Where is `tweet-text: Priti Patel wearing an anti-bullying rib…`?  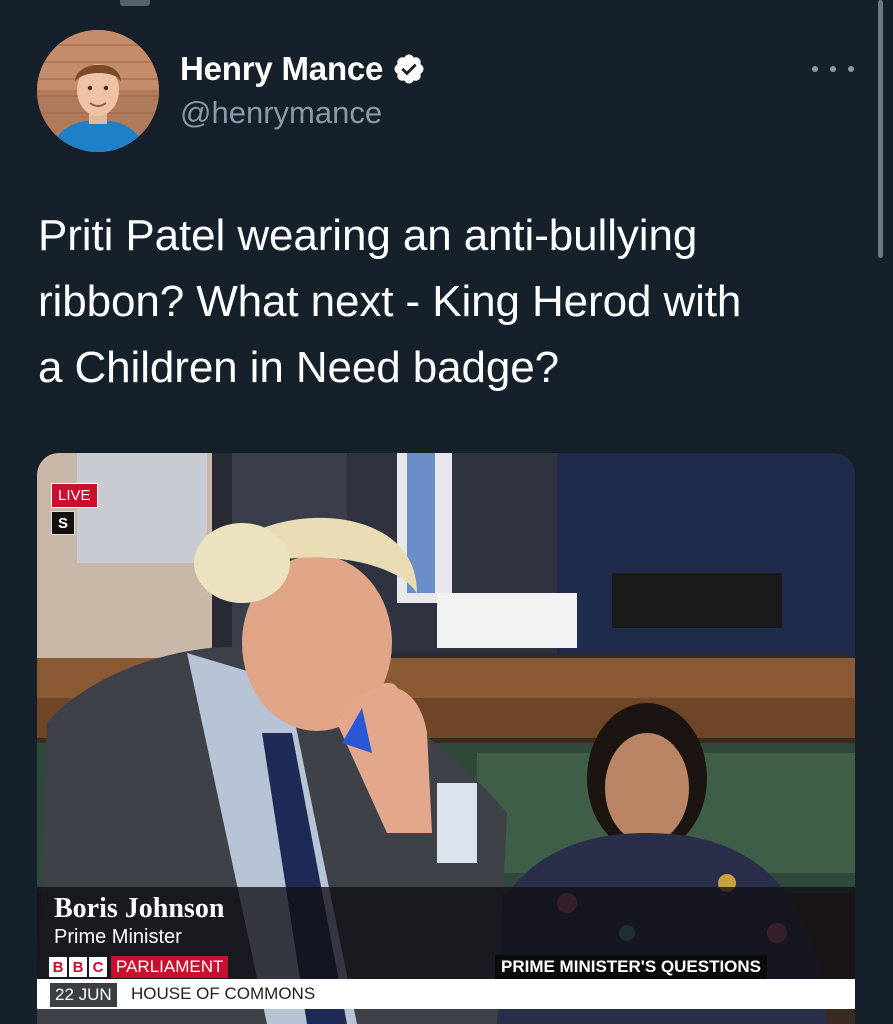 tweet-text: Priti Patel wearing an anti-bullying rib… is located at coordinates (390, 301).